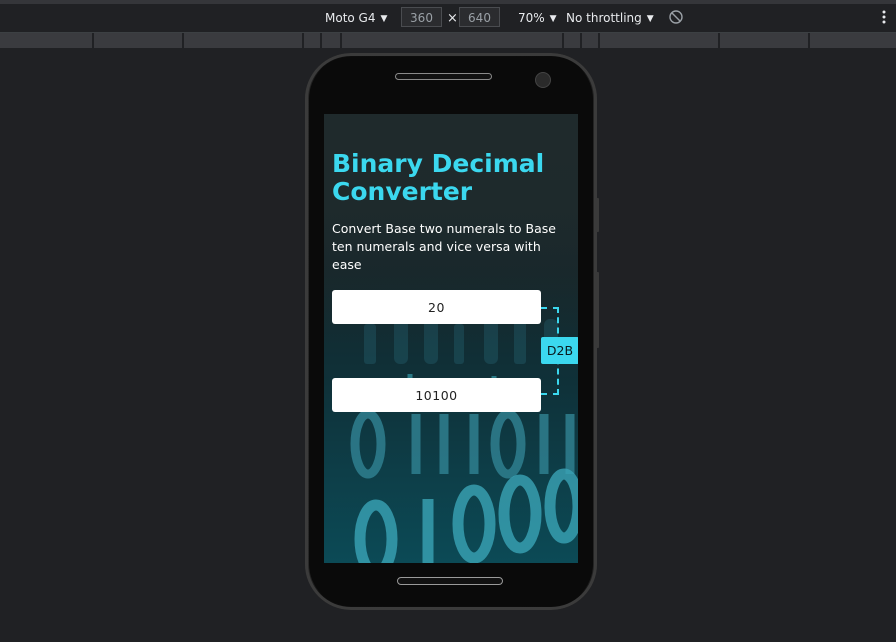  What do you see at coordinates (884, 17) in the screenshot?
I see `more-options-icon` at bounding box center [884, 17].